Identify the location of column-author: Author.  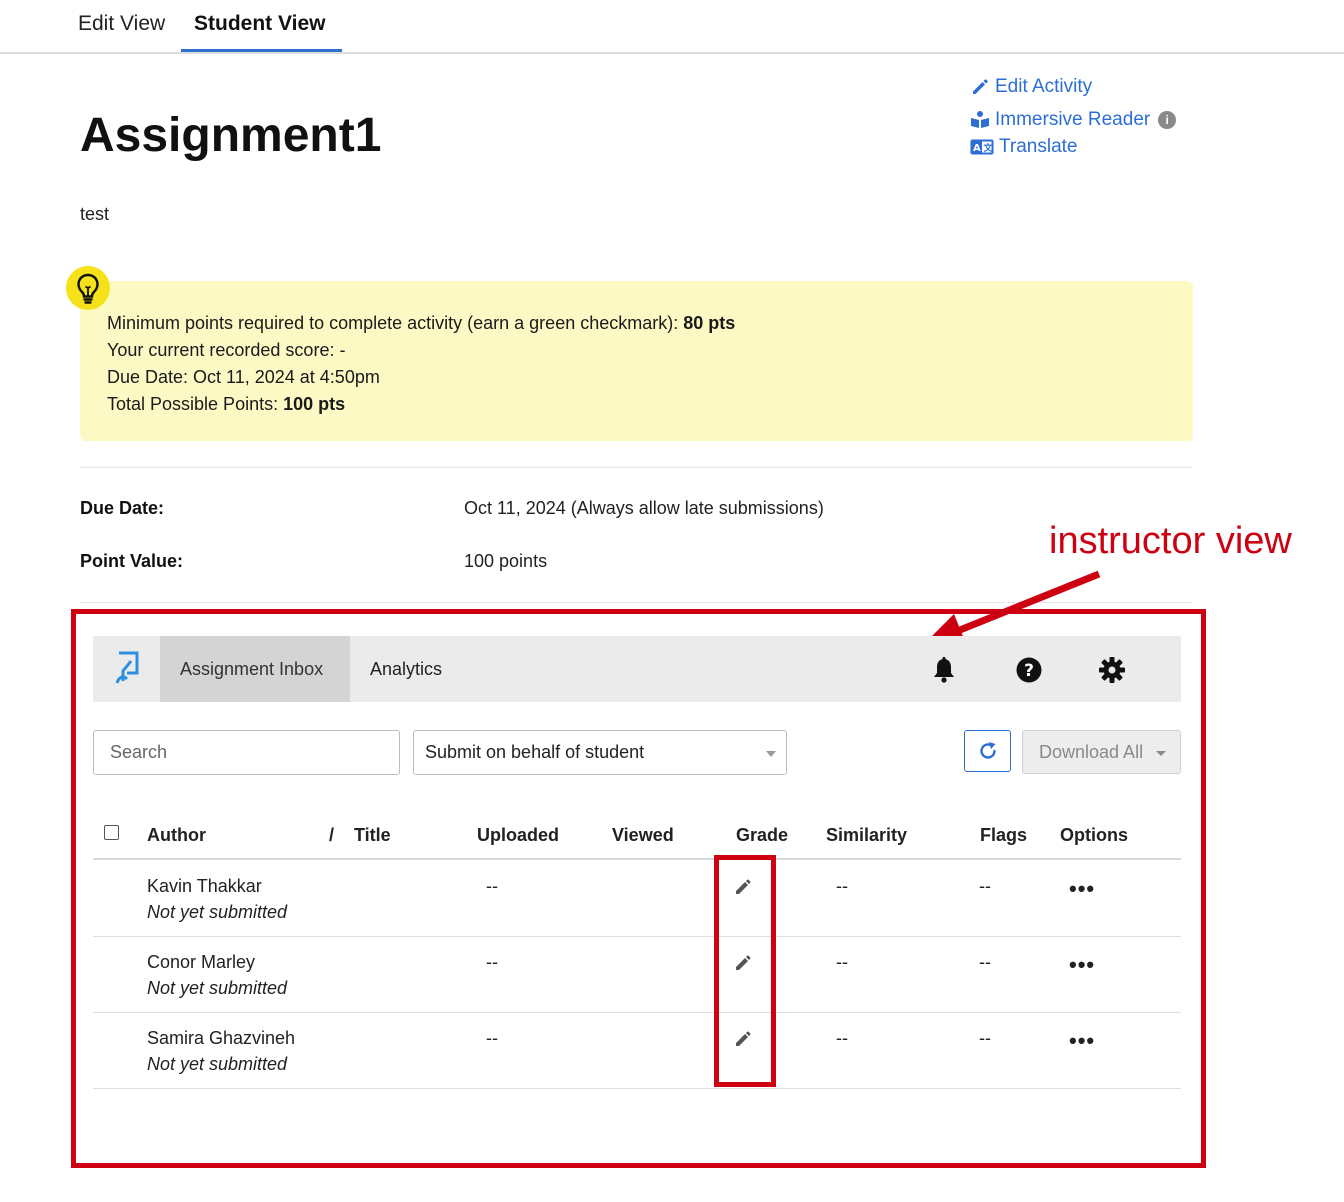
(176, 835).